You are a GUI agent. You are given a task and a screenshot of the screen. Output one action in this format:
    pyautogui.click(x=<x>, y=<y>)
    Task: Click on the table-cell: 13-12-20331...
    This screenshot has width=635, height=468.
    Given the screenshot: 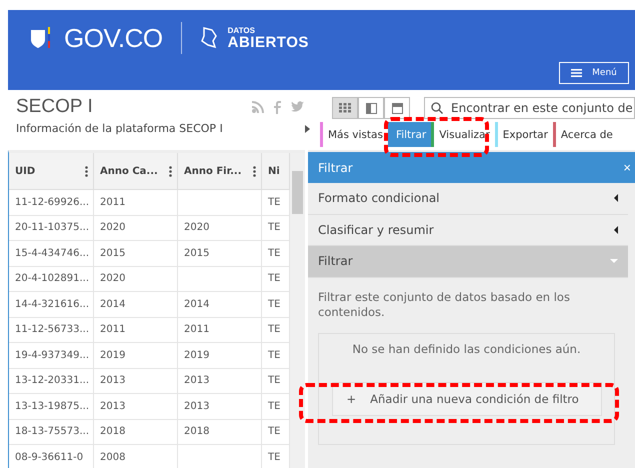 What is the action you would take?
    pyautogui.click(x=51, y=381)
    